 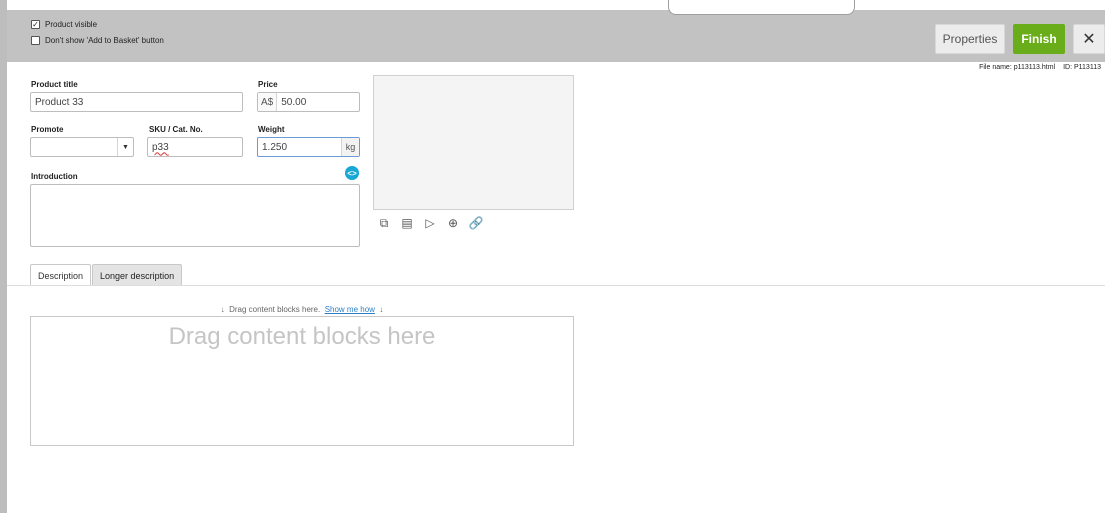 I want to click on top-spacer, so click(x=556, y=5).